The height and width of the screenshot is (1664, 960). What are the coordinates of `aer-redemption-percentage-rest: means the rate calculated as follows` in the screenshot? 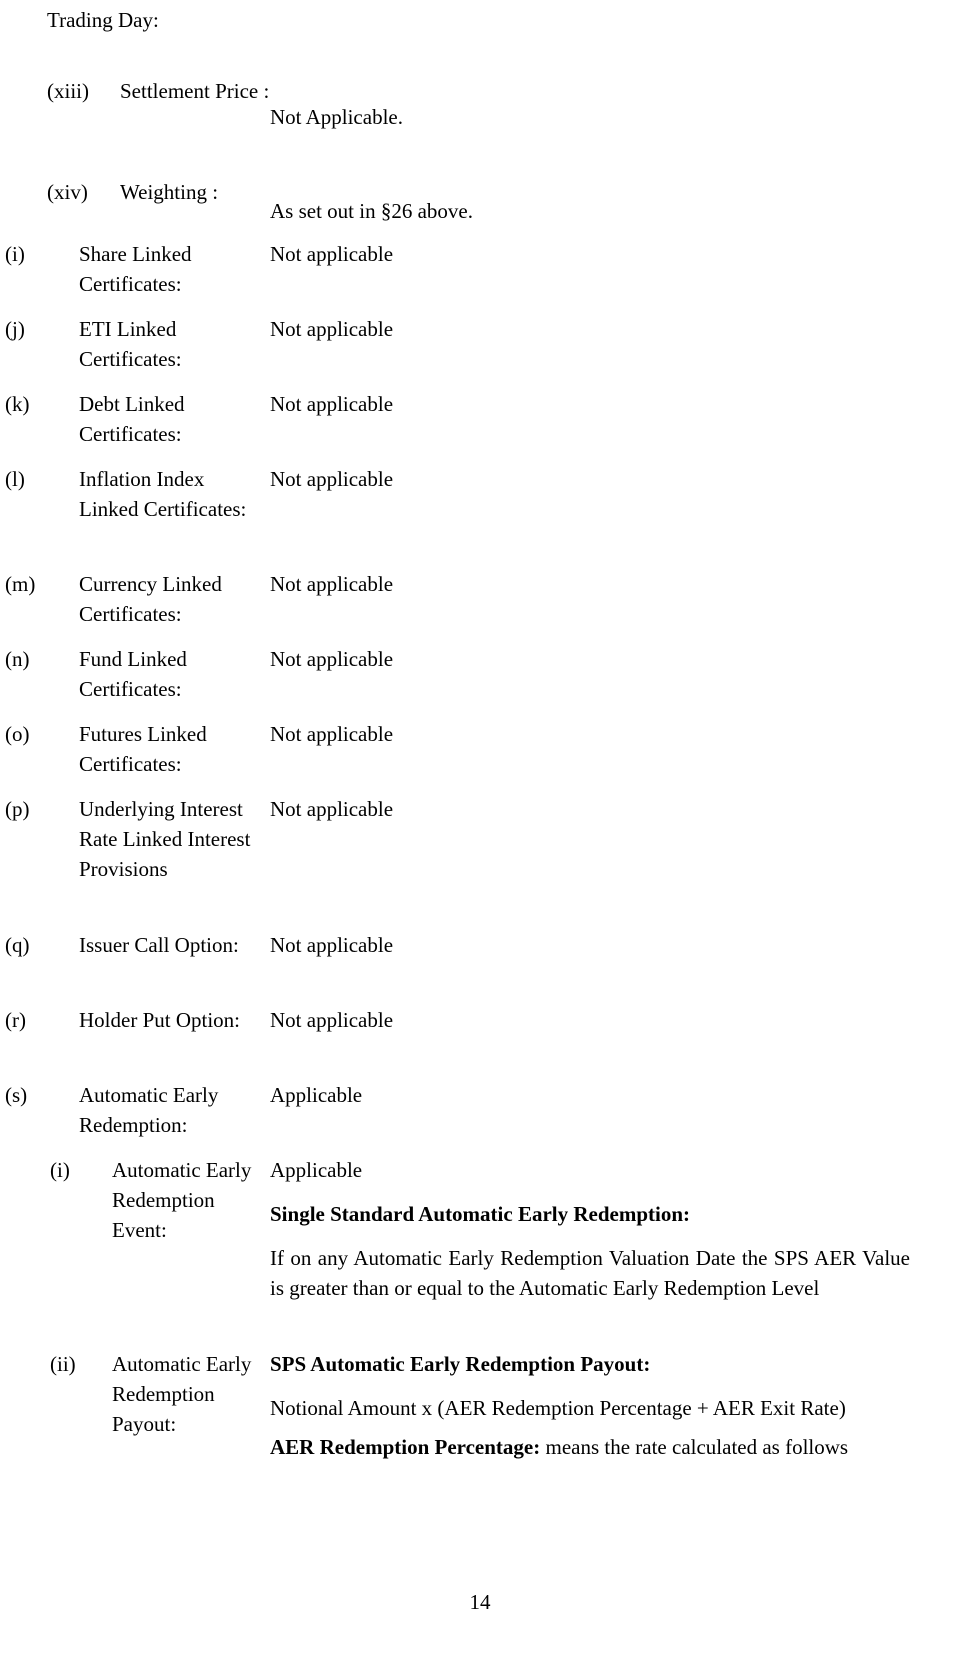 It's located at (694, 1447).